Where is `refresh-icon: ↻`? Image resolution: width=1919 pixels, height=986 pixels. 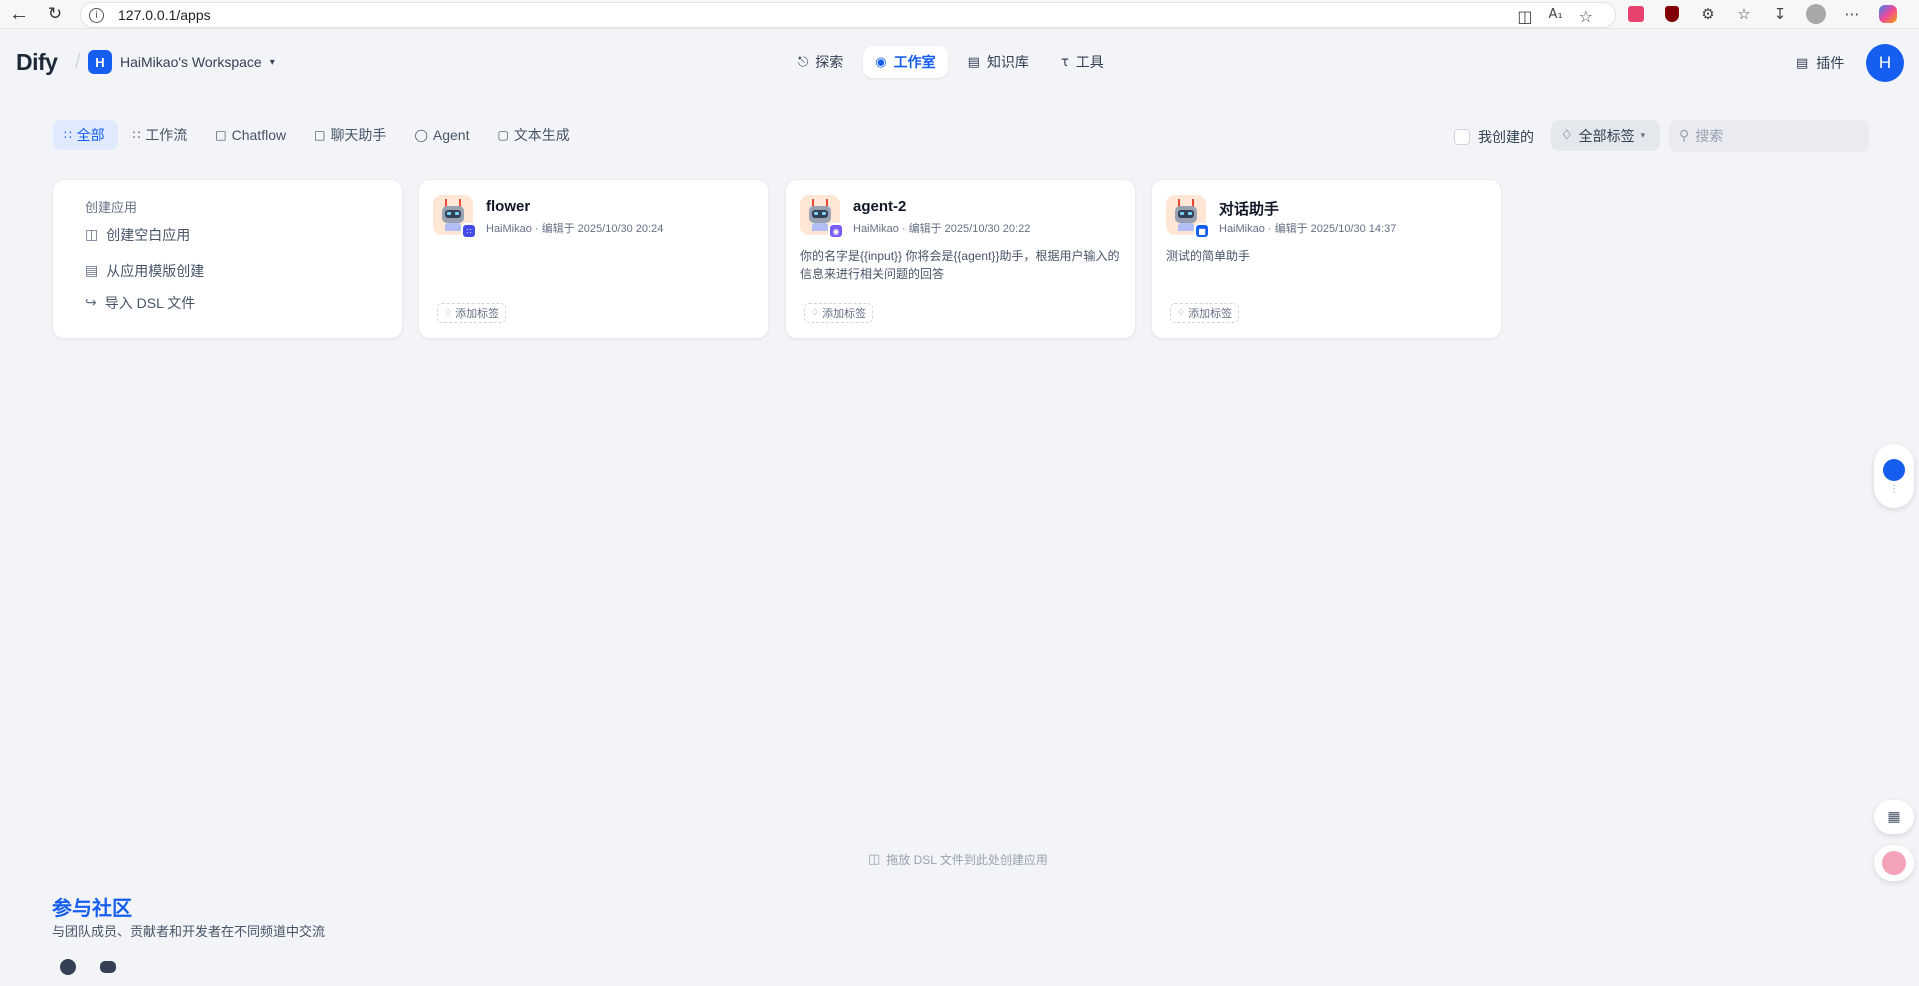
refresh-icon: ↻ is located at coordinates (55, 14).